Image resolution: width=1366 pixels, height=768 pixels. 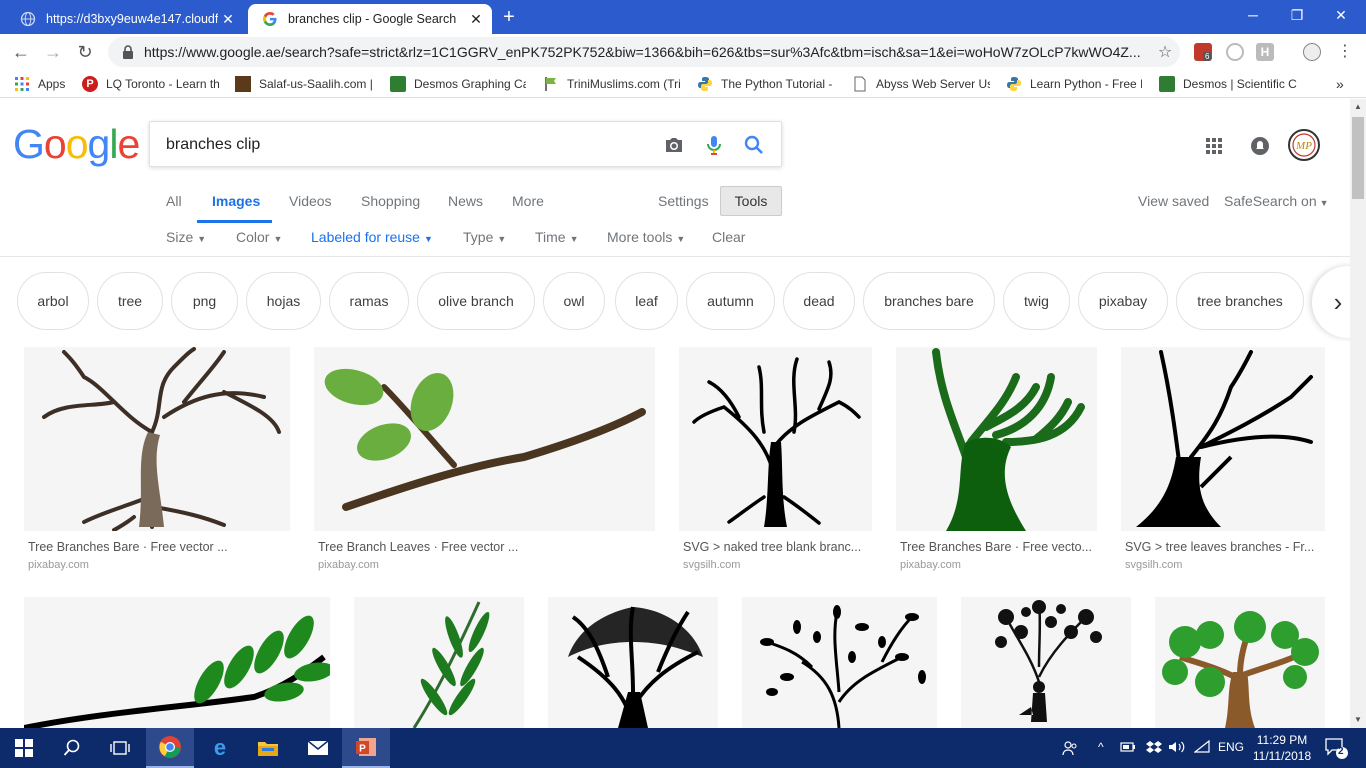 I want to click on bookmark-lq-toronto: P LQ Toronto - Learn th, so click(x=152, y=84).